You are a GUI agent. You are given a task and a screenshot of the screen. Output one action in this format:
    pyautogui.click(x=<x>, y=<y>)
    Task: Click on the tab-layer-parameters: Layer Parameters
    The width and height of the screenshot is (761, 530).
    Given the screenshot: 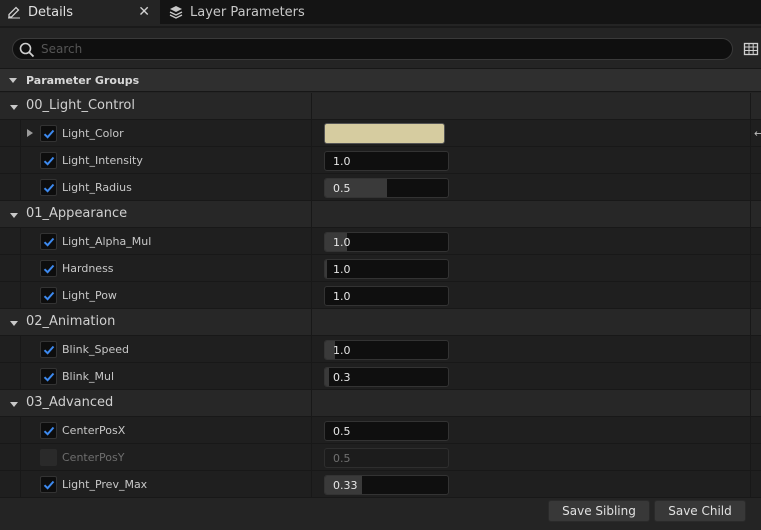 What is the action you would take?
    pyautogui.click(x=242, y=12)
    